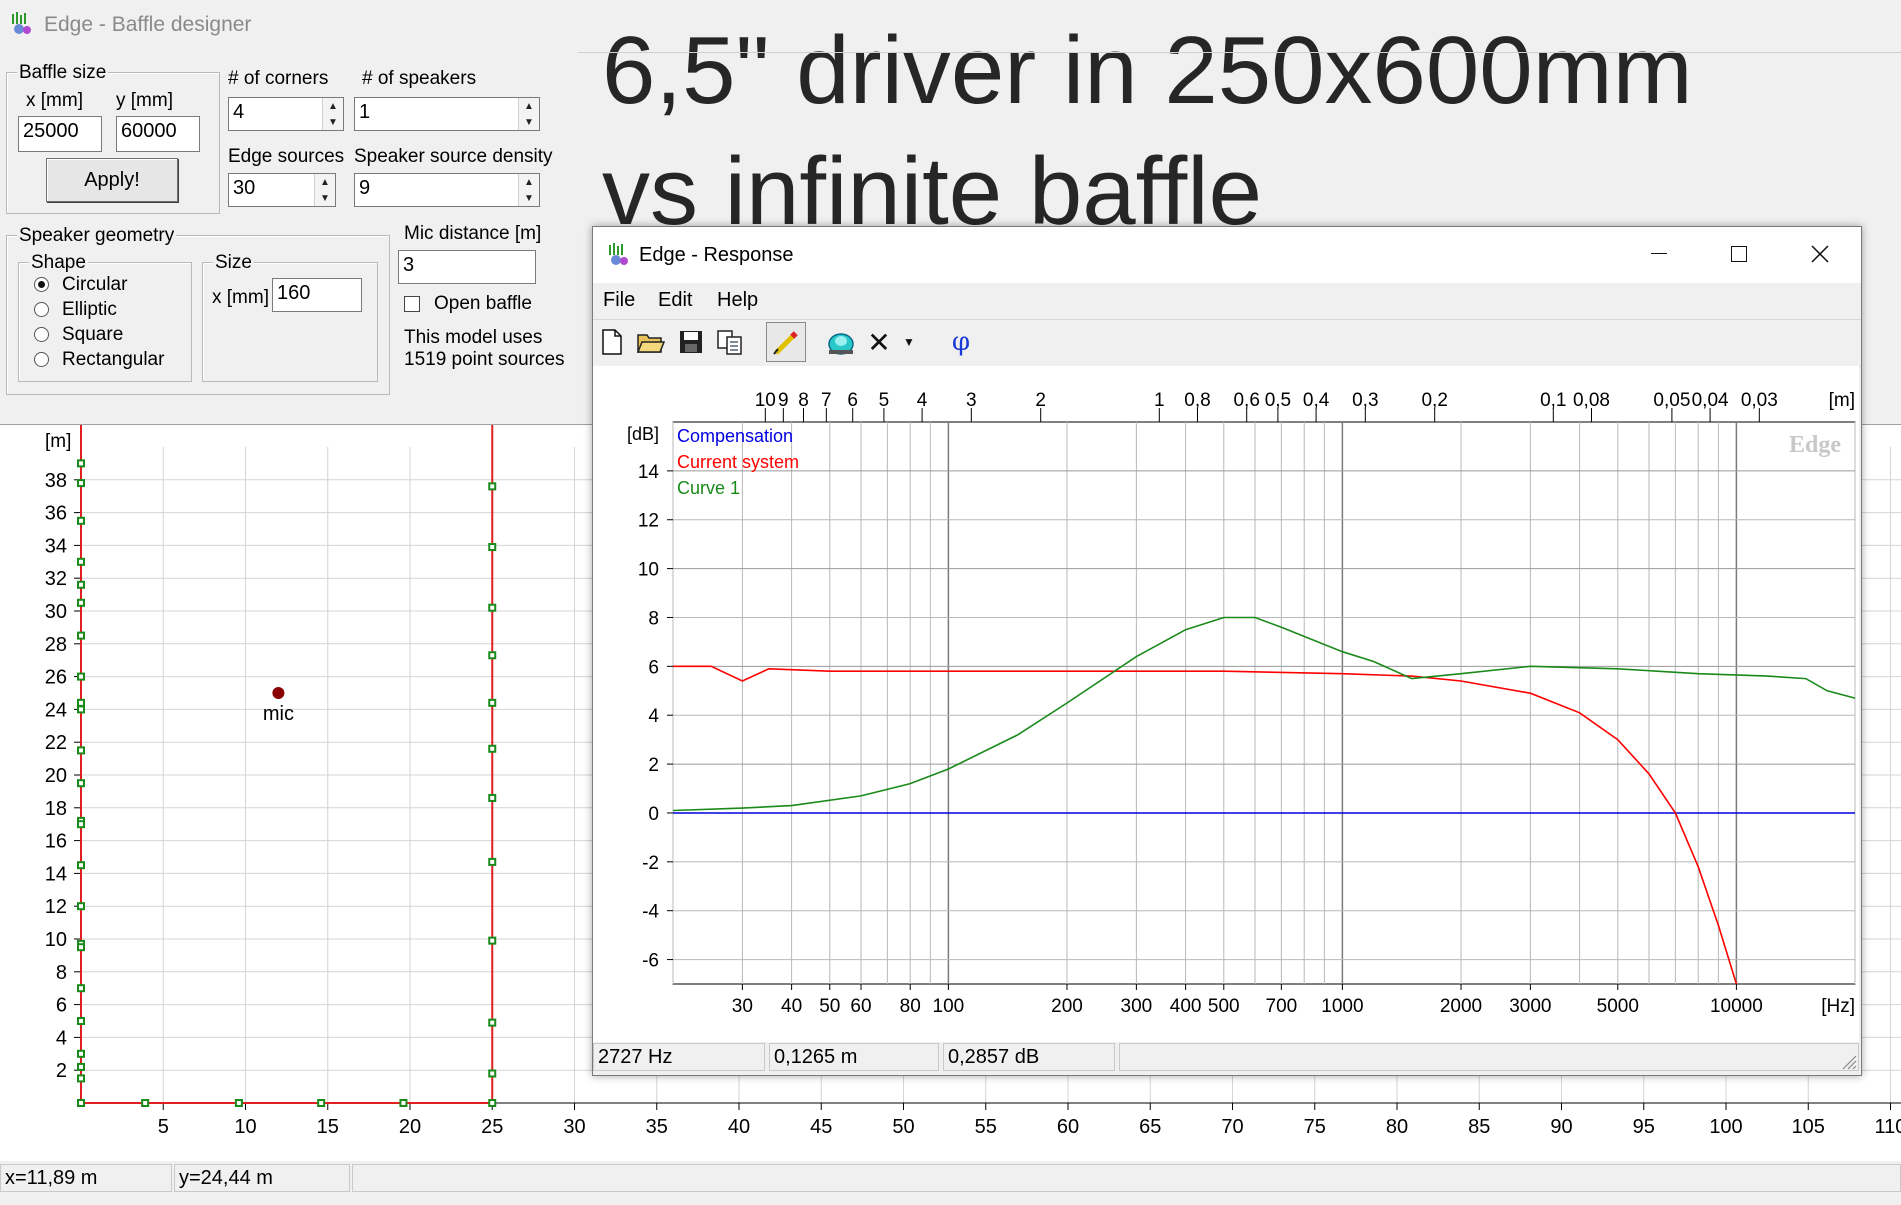  What do you see at coordinates (1147, 70) in the screenshot?
I see `heading-line-1: 6,5" driver in 250x600mm` at bounding box center [1147, 70].